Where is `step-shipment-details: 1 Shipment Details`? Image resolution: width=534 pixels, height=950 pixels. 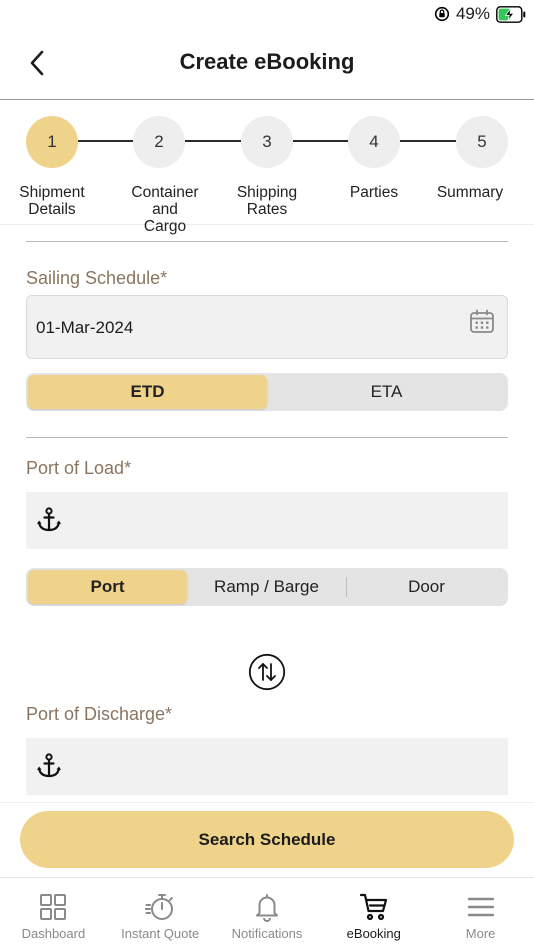 step-shipment-details: 1 Shipment Details is located at coordinates (53, 167).